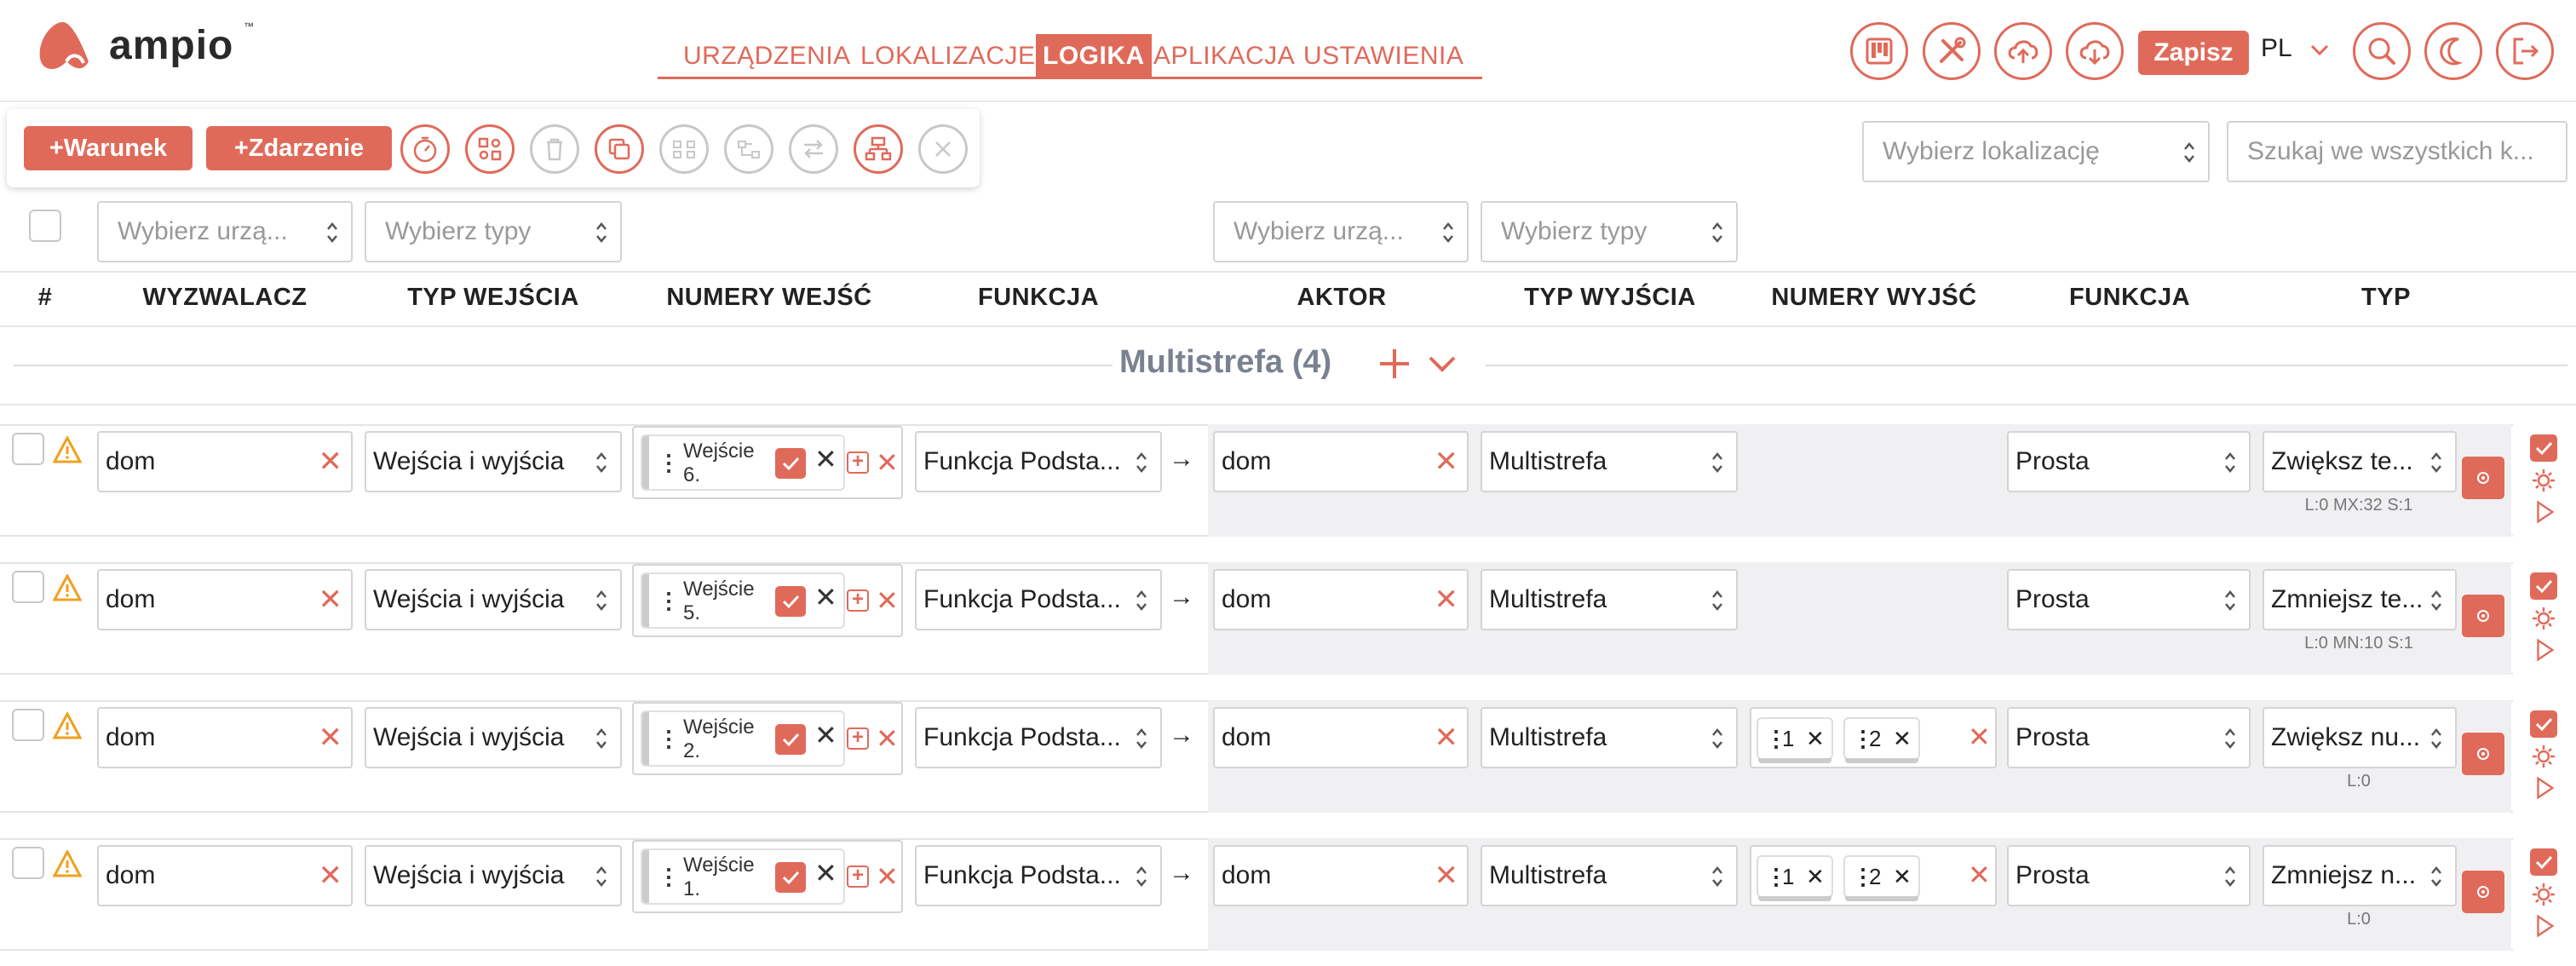  Describe the element at coordinates (767, 56) in the screenshot. I see `tab-urzadzenia: URZĄDZENIA` at that location.